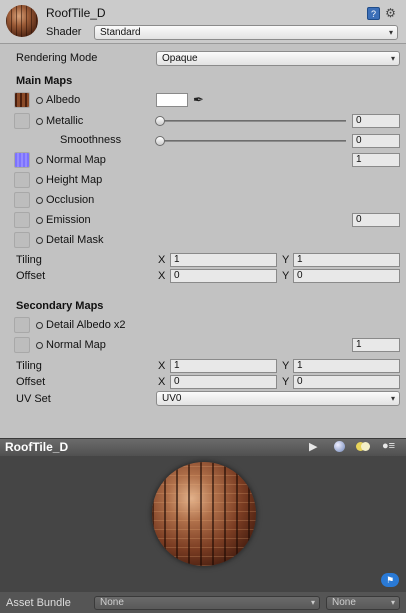 The height and width of the screenshot is (613, 406). I want to click on albedo-label: Albedo, so click(63, 100).